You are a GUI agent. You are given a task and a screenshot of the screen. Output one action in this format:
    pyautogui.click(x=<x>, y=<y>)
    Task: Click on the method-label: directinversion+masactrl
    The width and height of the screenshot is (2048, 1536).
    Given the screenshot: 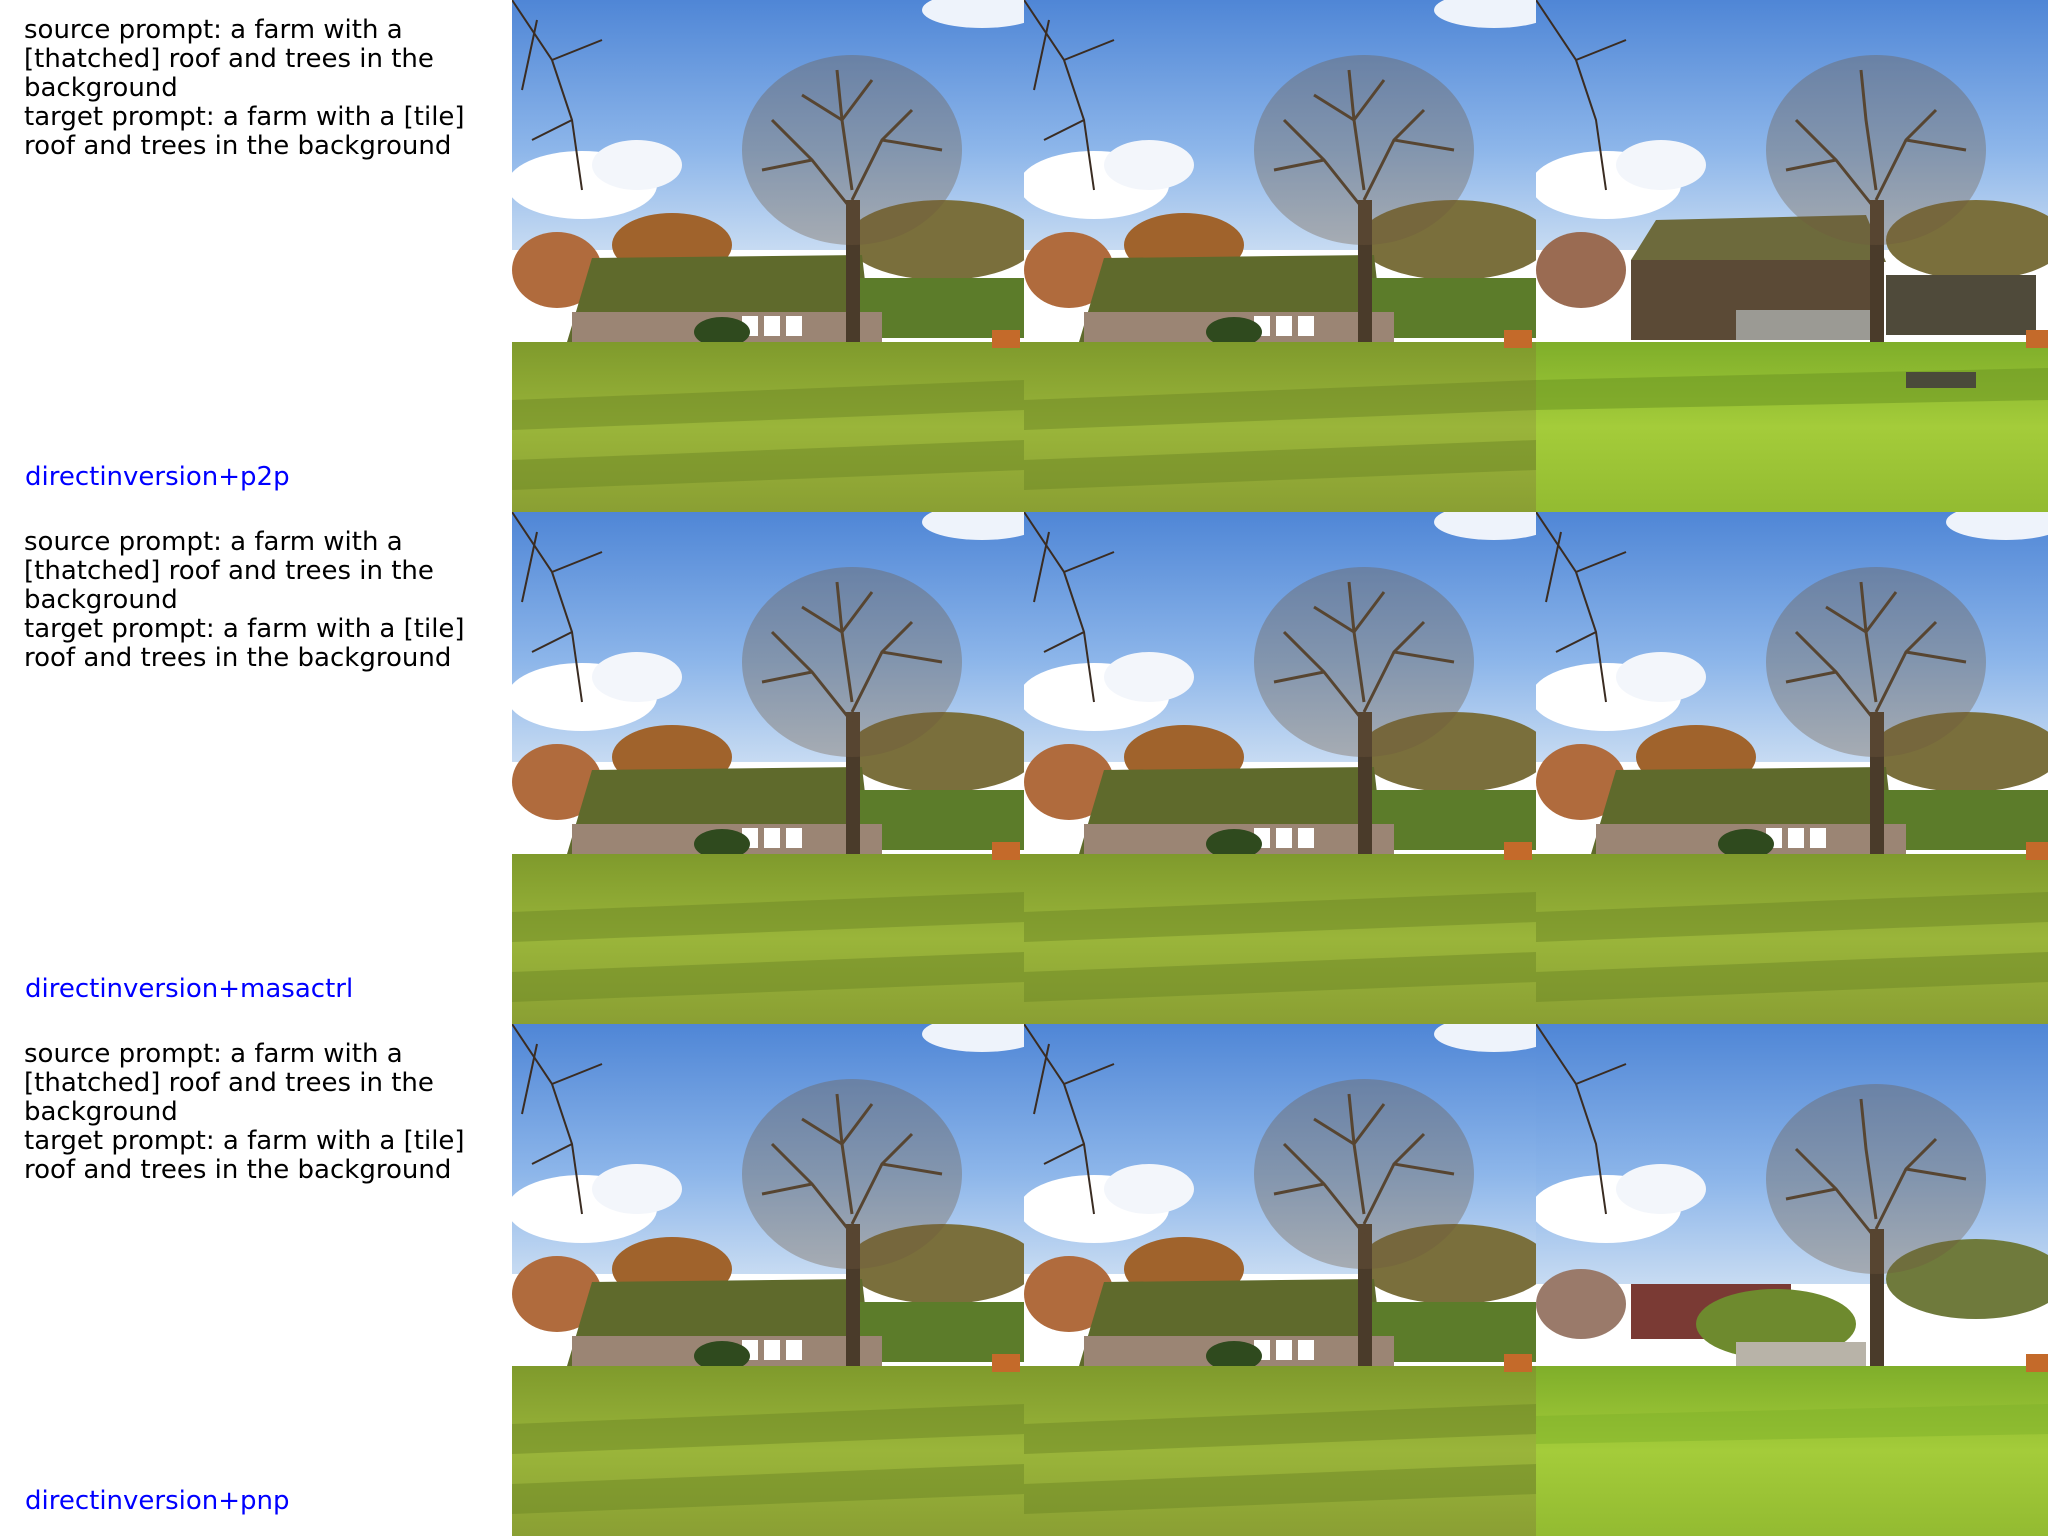 What is the action you would take?
    pyautogui.click(x=189, y=989)
    